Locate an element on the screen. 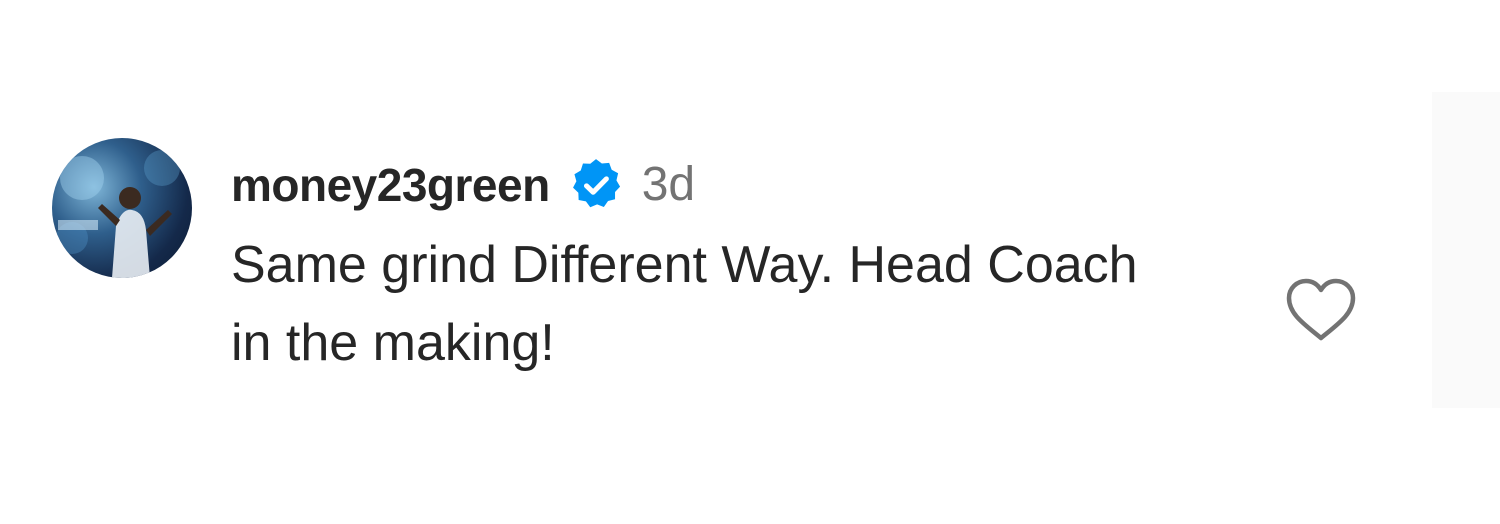 Image resolution: width=1500 pixels, height=524 pixels. like-button is located at coordinates (1321, 309).